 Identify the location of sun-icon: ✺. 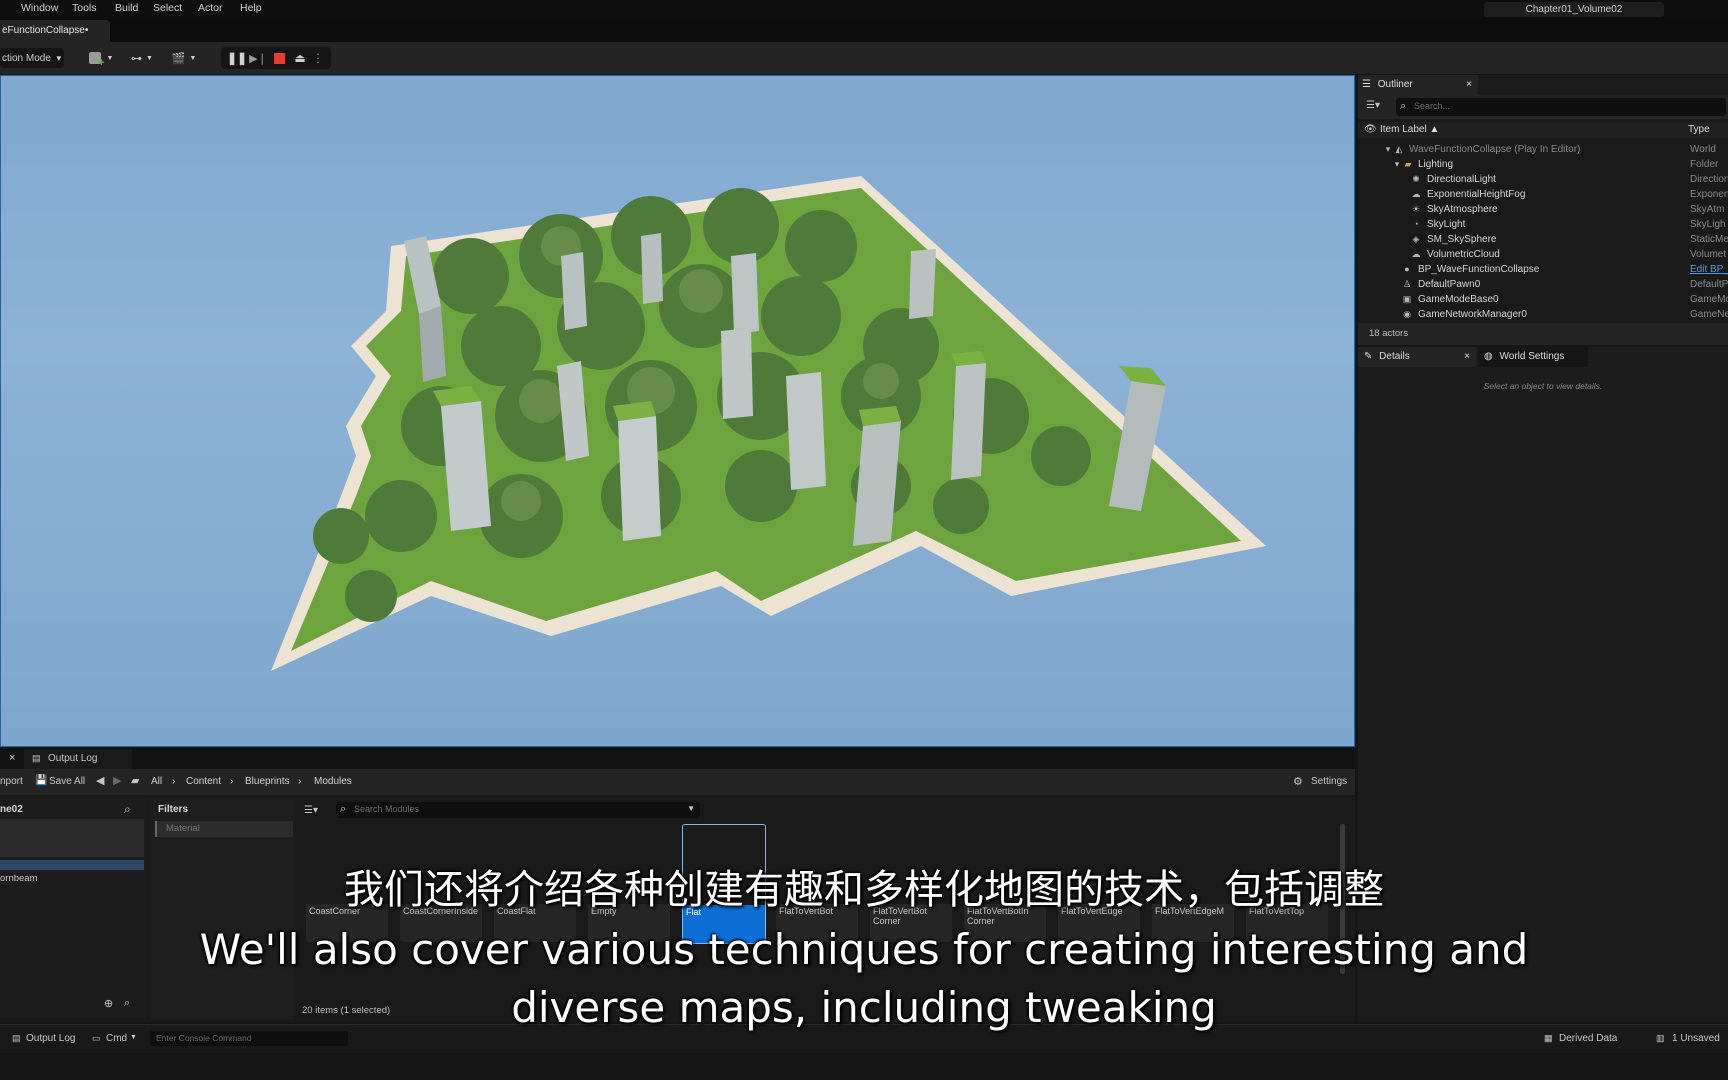
(1416, 179).